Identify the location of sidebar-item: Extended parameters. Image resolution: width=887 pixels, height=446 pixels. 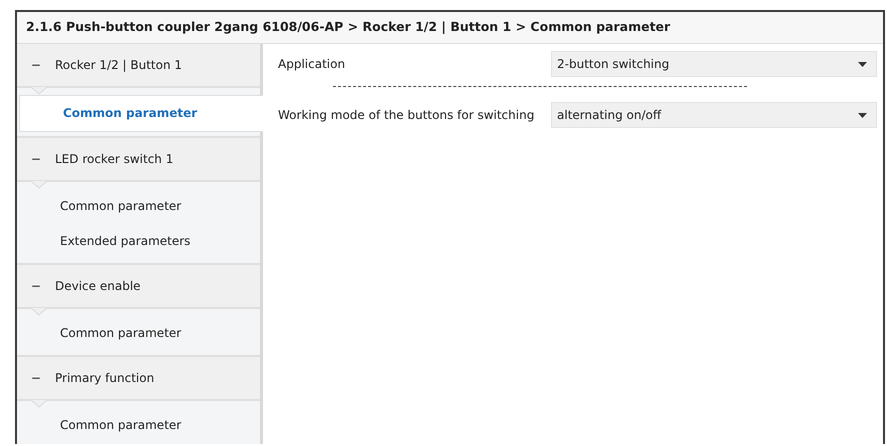
(138, 241).